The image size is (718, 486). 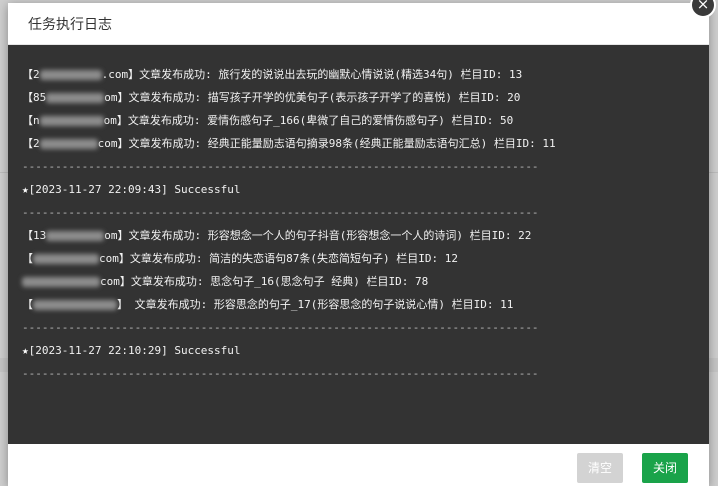 What do you see at coordinates (600, 468) in the screenshot?
I see `clear-button: 清空` at bounding box center [600, 468].